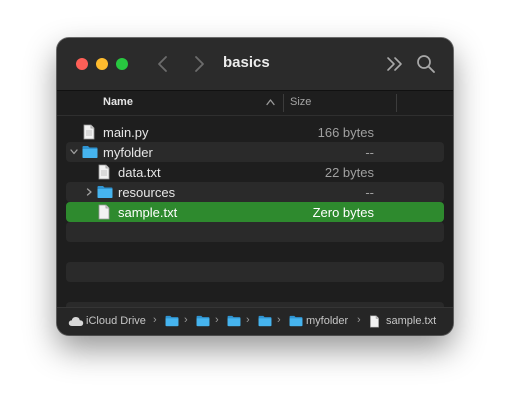  Describe the element at coordinates (270, 102) in the screenshot. I see `sort-ascending-icon` at that location.